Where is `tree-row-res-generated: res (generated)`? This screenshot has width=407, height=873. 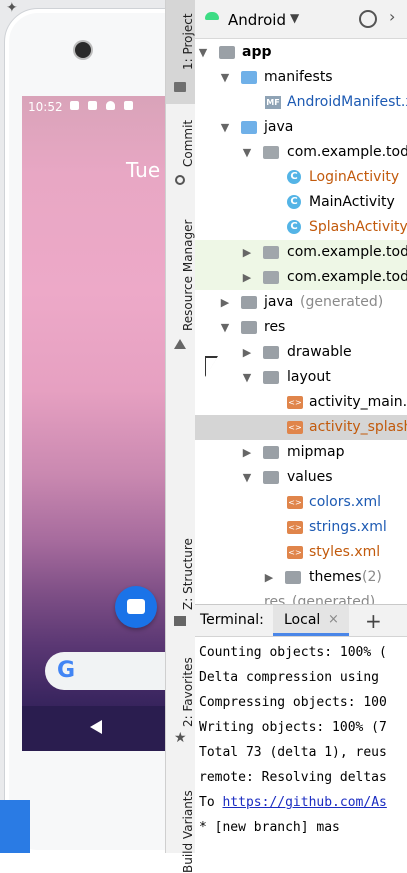
tree-row-res-generated: res (generated) is located at coordinates (301, 597).